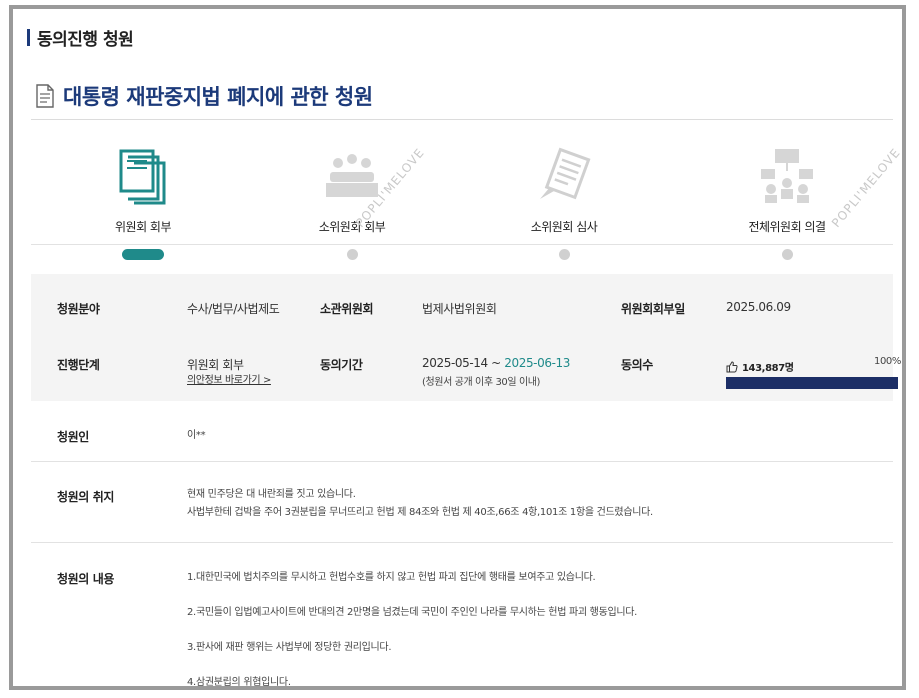  I want to click on period-value: 2025-05-14 ~ 2025-06-13, so click(496, 363).